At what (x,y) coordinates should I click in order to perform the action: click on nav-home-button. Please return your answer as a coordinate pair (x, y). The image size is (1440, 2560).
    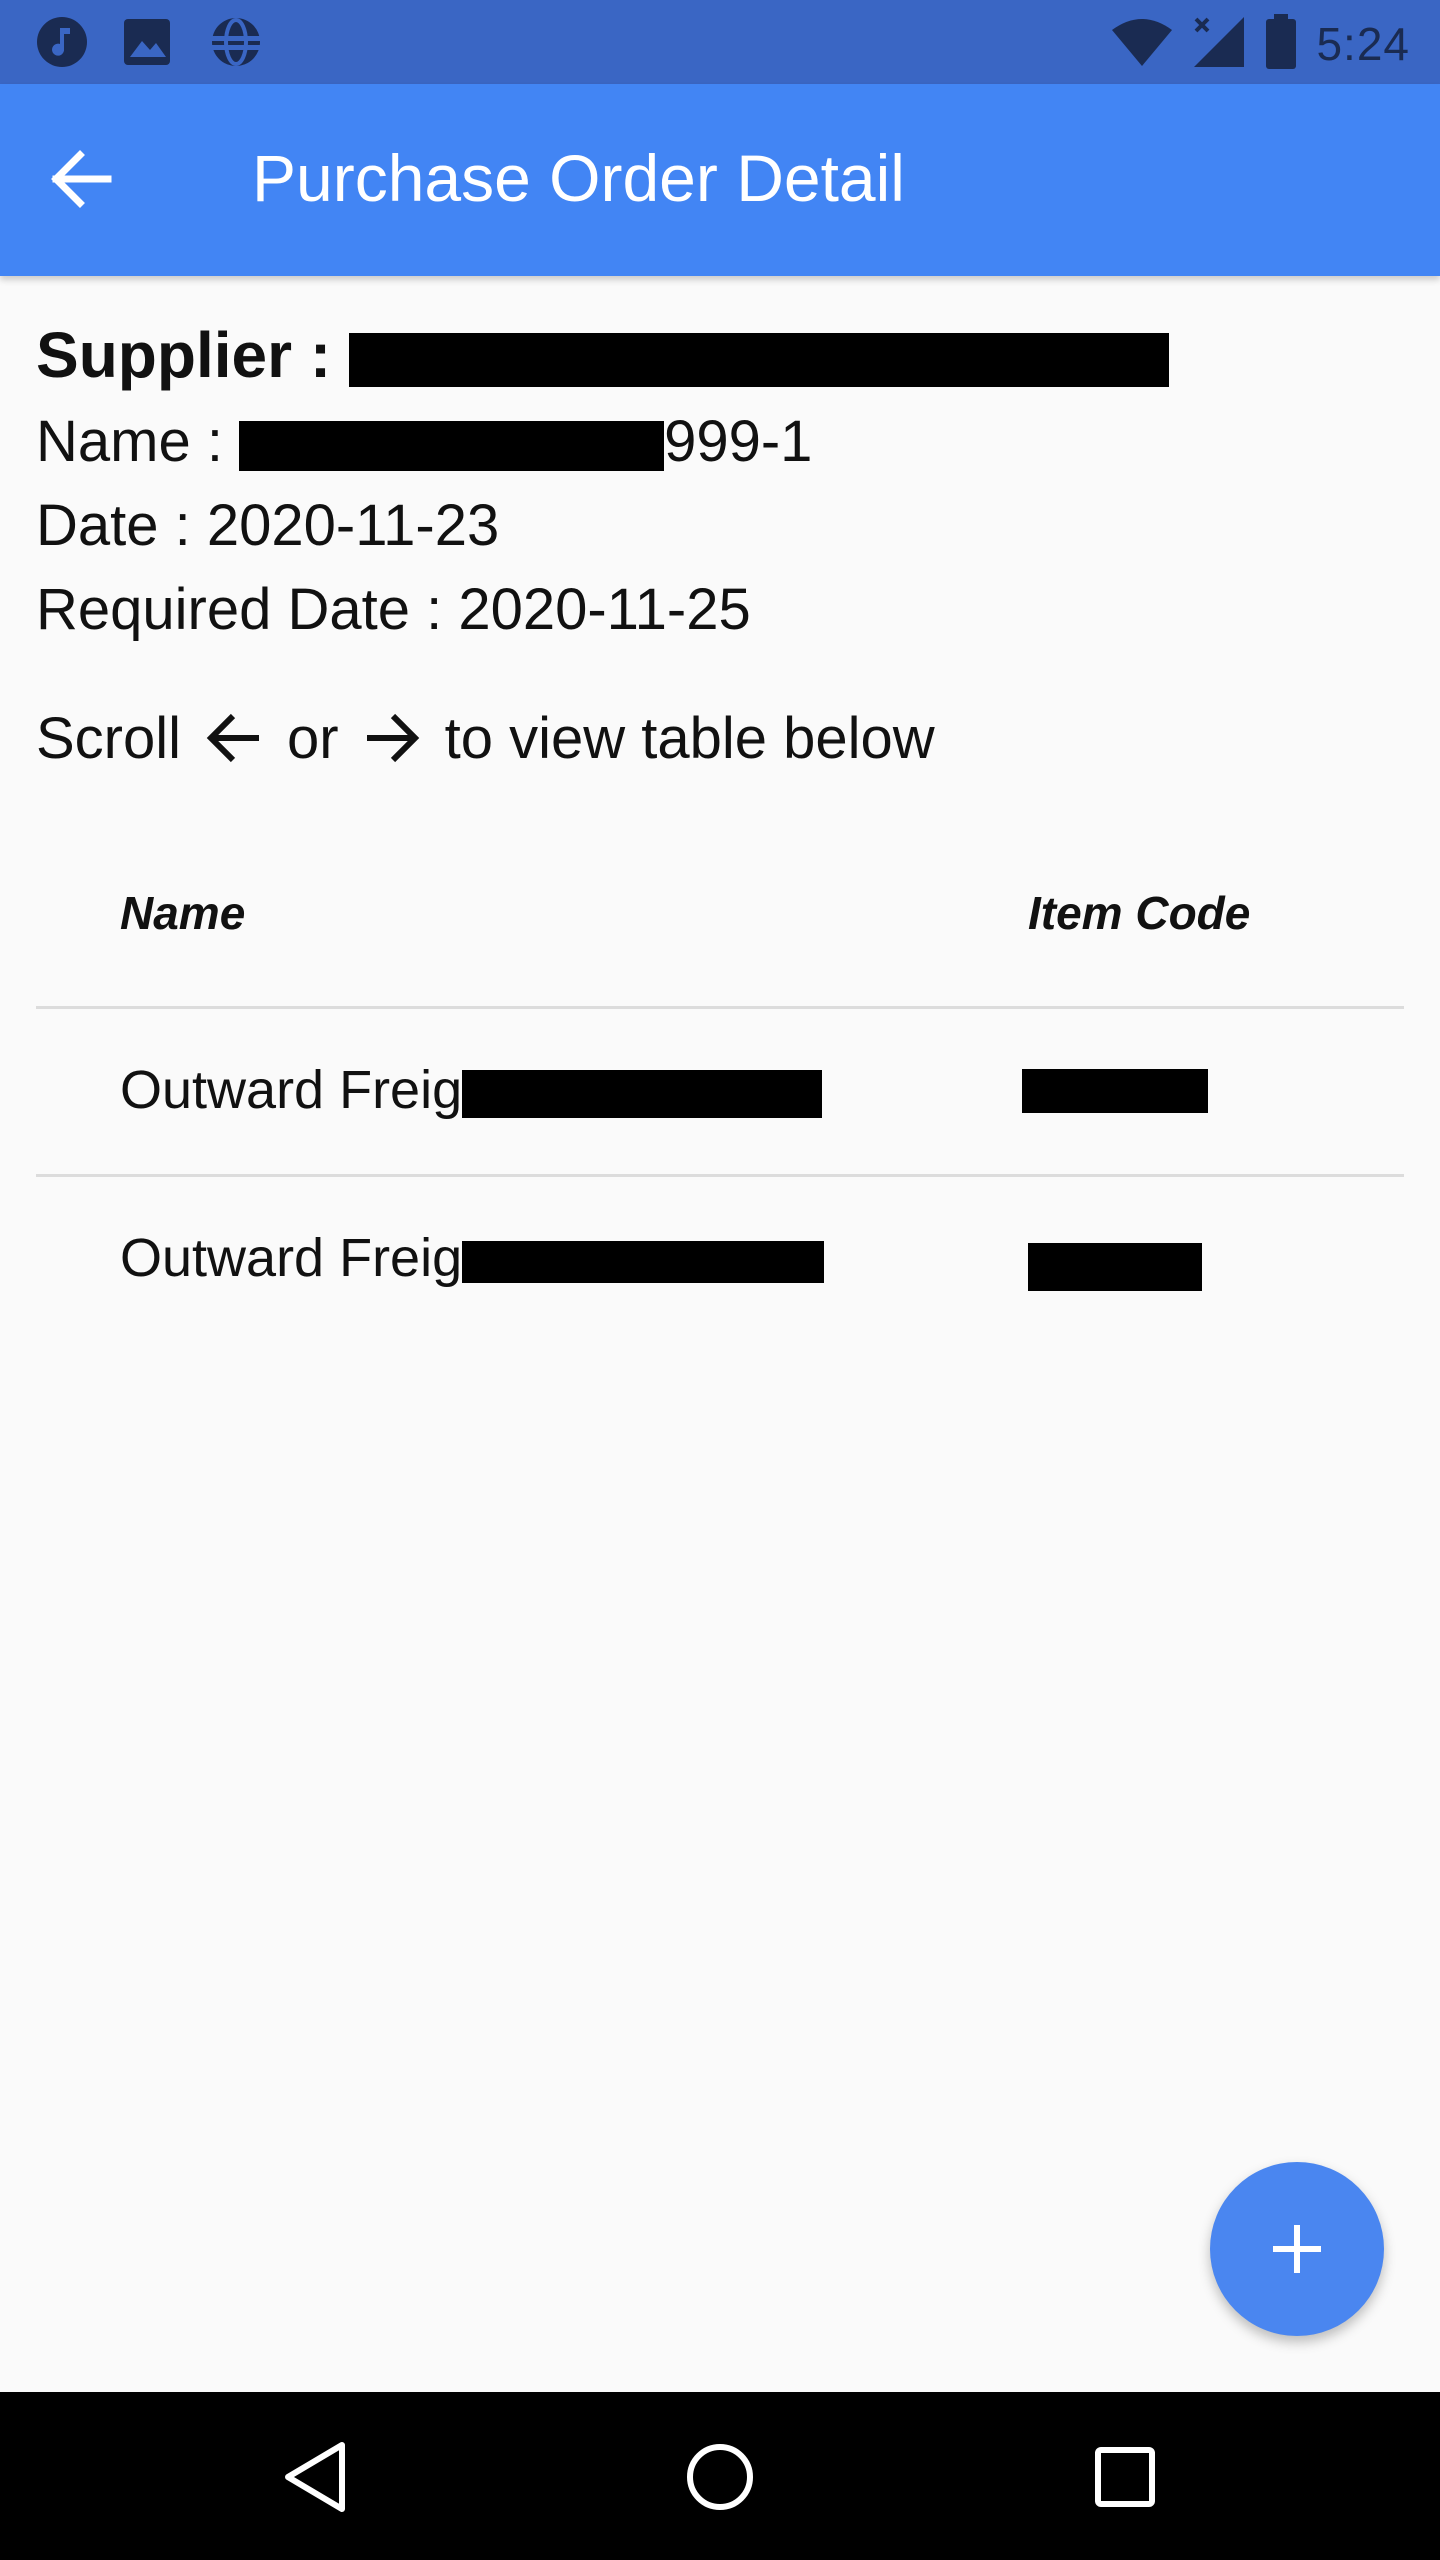
    Looking at the image, I should click on (720, 2477).